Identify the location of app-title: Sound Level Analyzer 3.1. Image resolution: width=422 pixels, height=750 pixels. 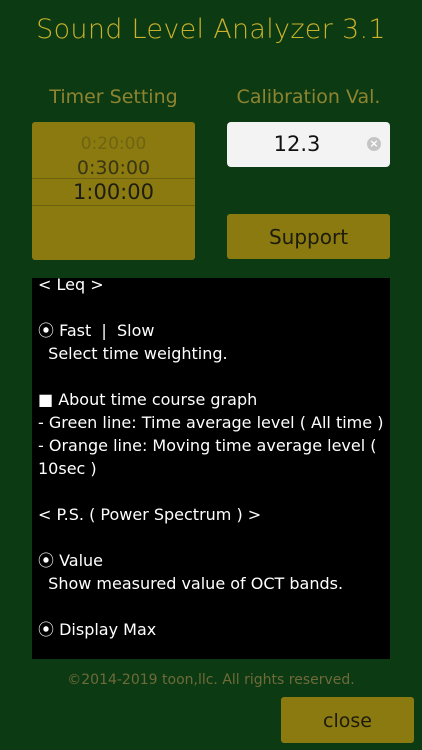
(211, 29).